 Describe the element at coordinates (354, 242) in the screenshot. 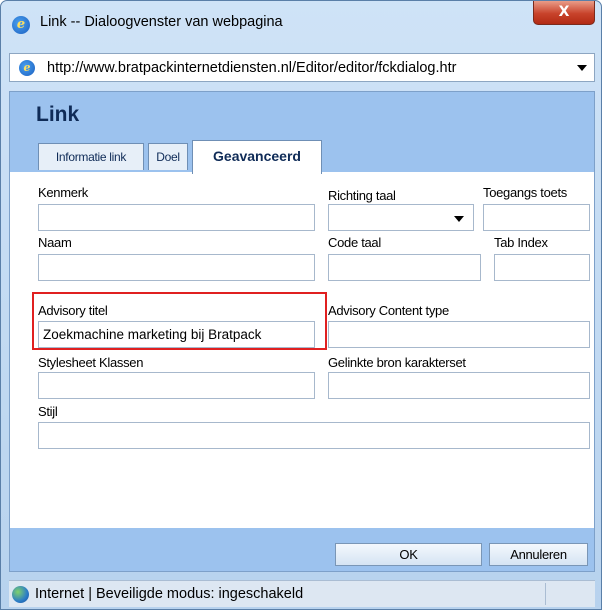

I see `code-taal-label: Code taal` at that location.